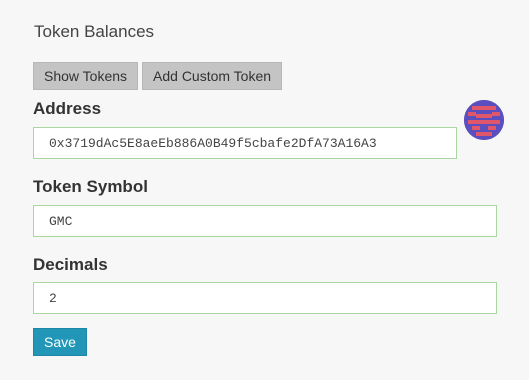 The width and height of the screenshot is (529, 380). Describe the element at coordinates (90, 186) in the screenshot. I see `token-symbol-label: Token Symbol` at that location.